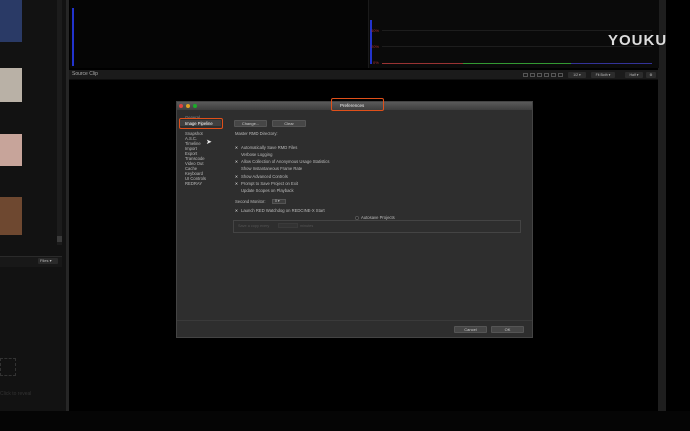 The height and width of the screenshot is (431, 690). Describe the element at coordinates (638, 40) in the screenshot. I see `watermark-logo: YOUKU` at that location.